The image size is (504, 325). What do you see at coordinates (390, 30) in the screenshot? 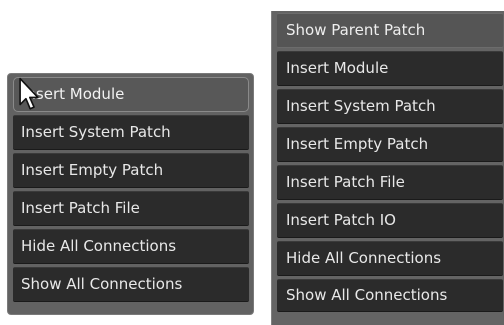
I see `menu-item-show-parent-patch: Show Parent Patch` at bounding box center [390, 30].